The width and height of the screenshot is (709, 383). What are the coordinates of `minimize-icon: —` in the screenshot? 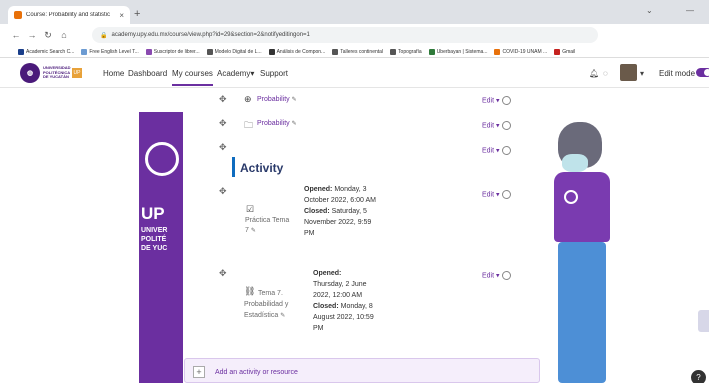 It's located at (690, 10).